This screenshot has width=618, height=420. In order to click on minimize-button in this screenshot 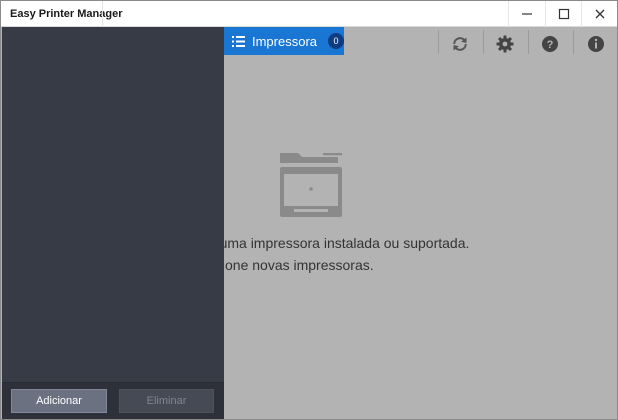, I will do `click(526, 14)`.